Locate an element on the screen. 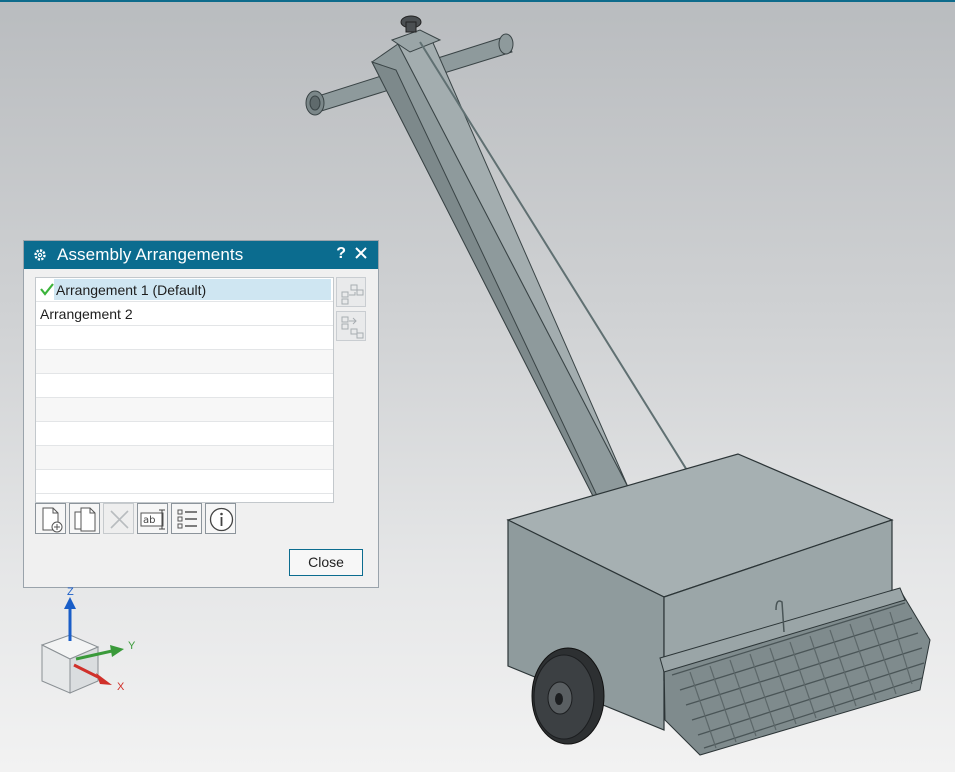 The height and width of the screenshot is (772, 955). list-item: Arrangement 2 is located at coordinates (184, 314).